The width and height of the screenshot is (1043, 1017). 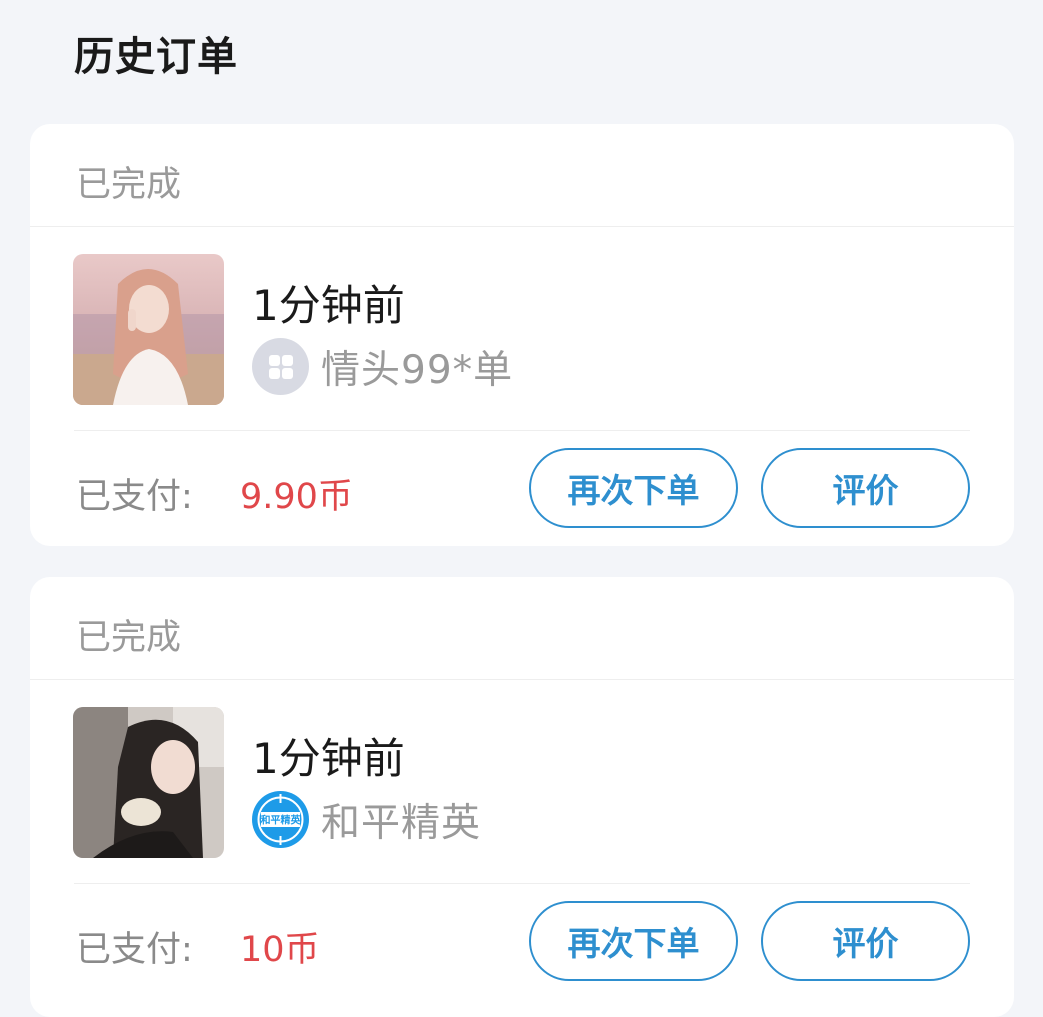 What do you see at coordinates (417, 370) in the screenshot?
I see `game-name: 情头99*单` at bounding box center [417, 370].